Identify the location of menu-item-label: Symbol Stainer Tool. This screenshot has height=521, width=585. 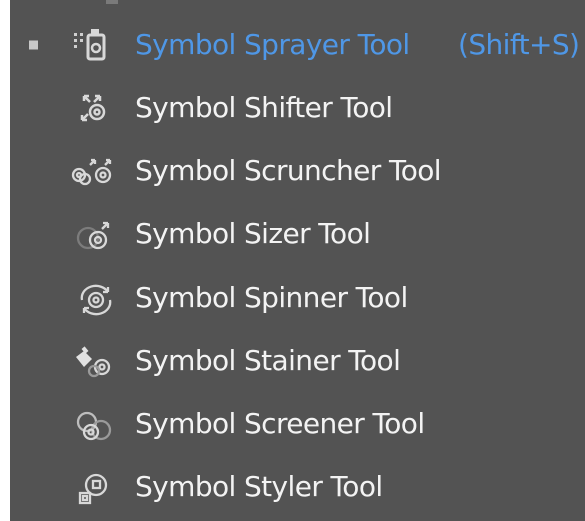
(268, 360).